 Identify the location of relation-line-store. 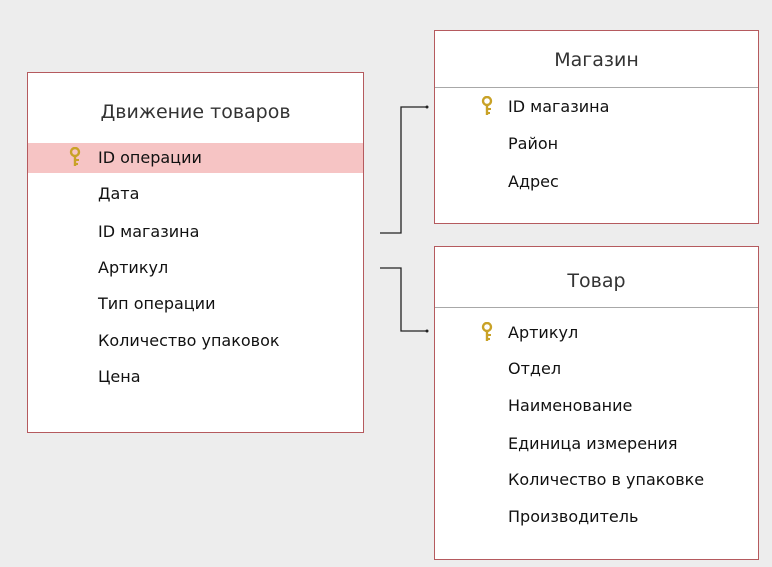
(403, 170).